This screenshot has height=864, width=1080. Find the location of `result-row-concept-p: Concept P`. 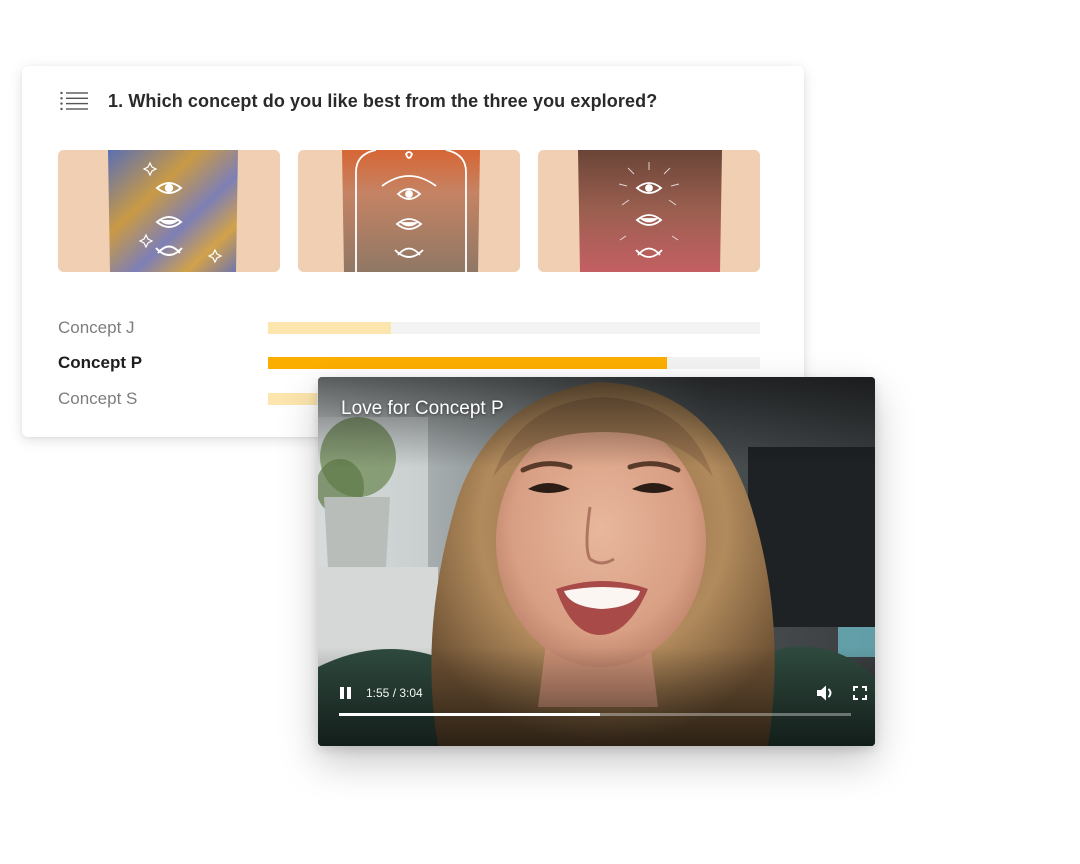

result-row-concept-p: Concept P is located at coordinates (409, 364).